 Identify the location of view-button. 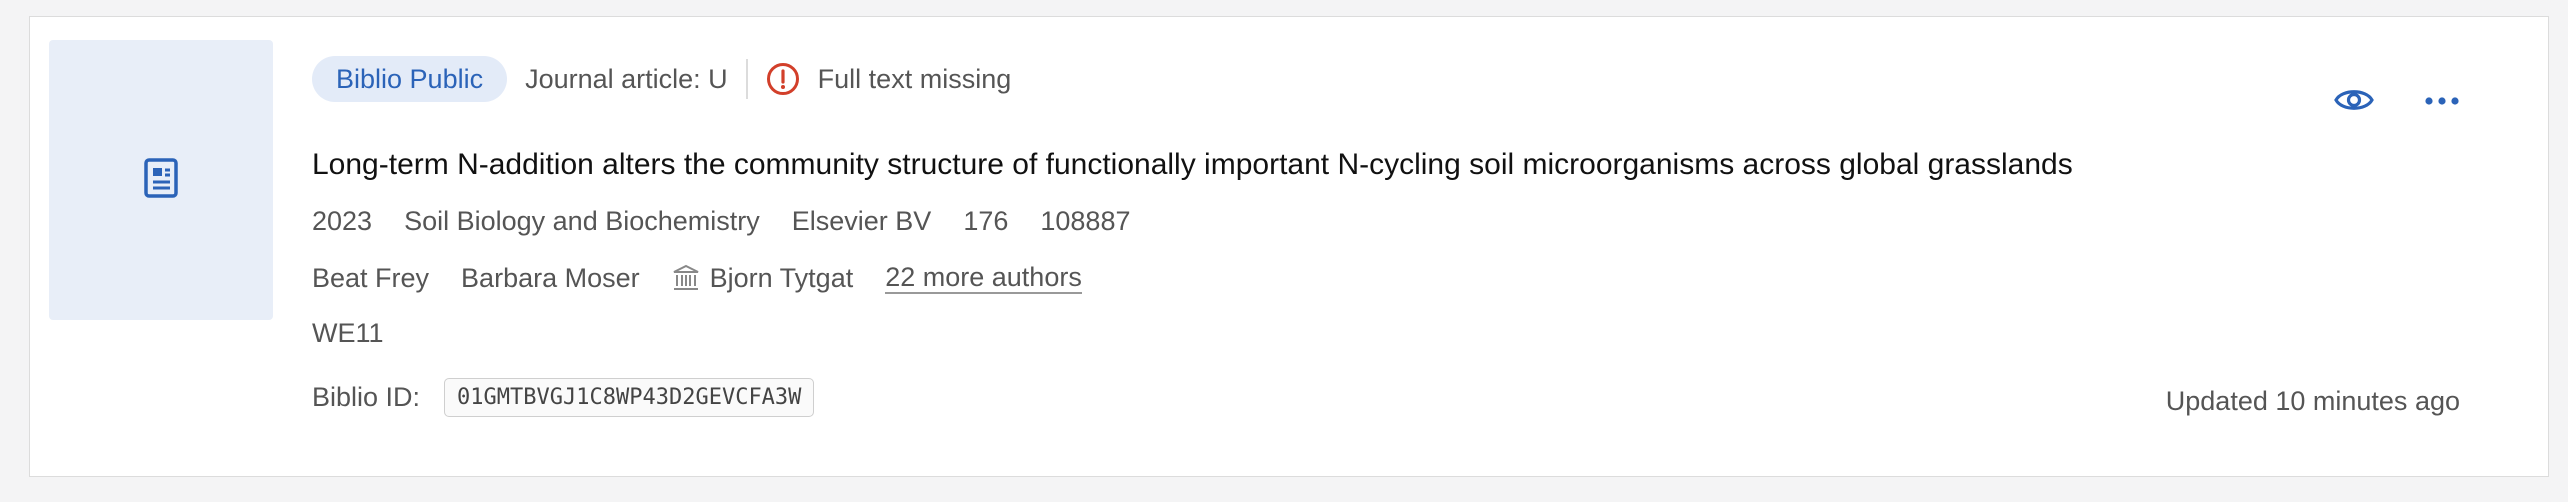
(2354, 102).